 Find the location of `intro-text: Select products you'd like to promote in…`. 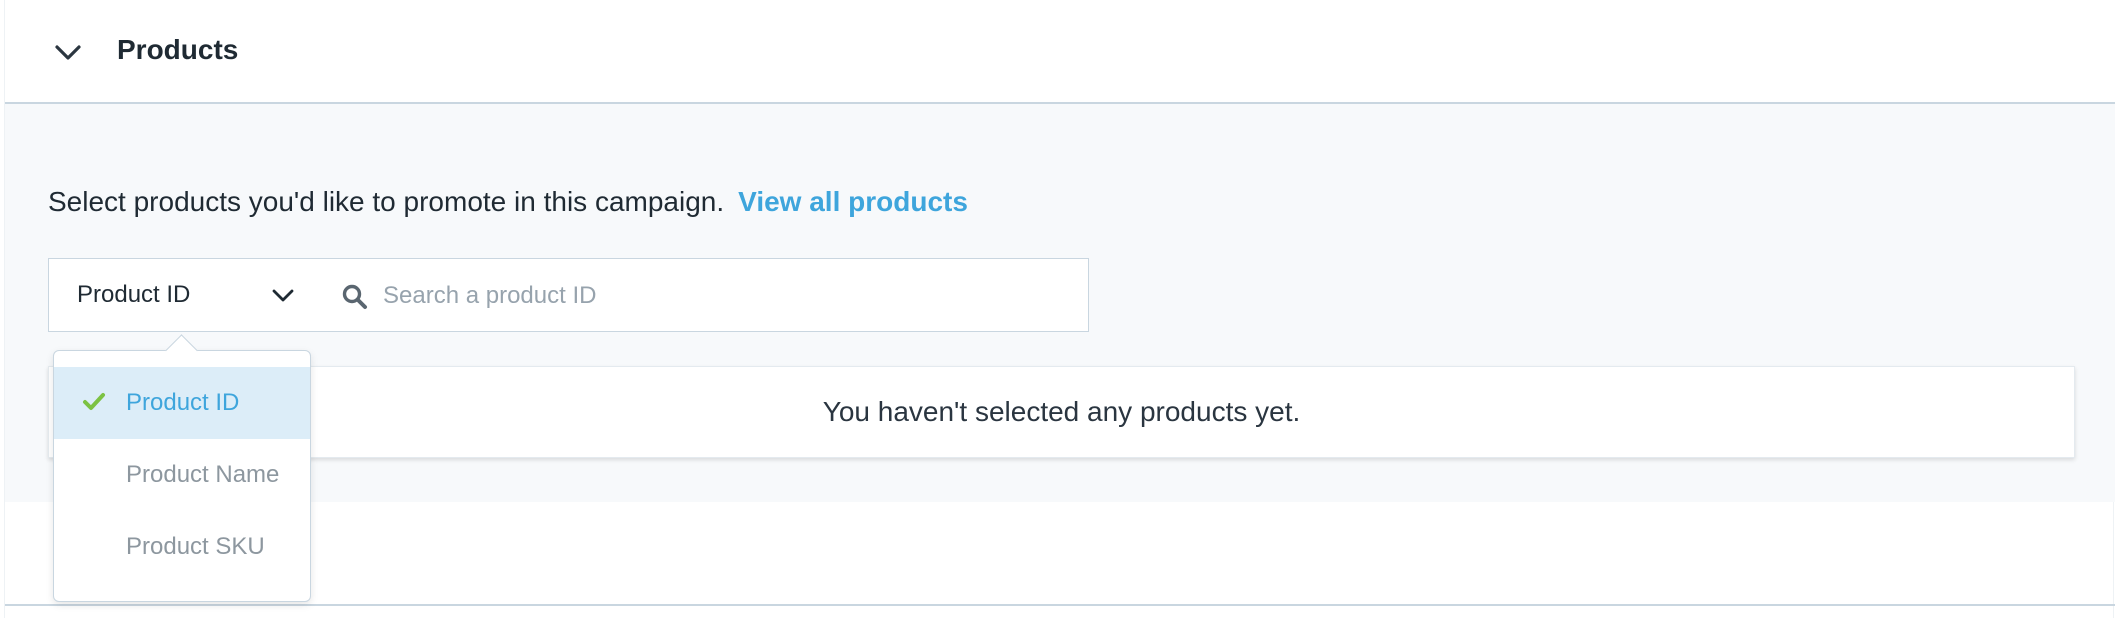

intro-text: Select products you'd like to promote in… is located at coordinates (386, 201).